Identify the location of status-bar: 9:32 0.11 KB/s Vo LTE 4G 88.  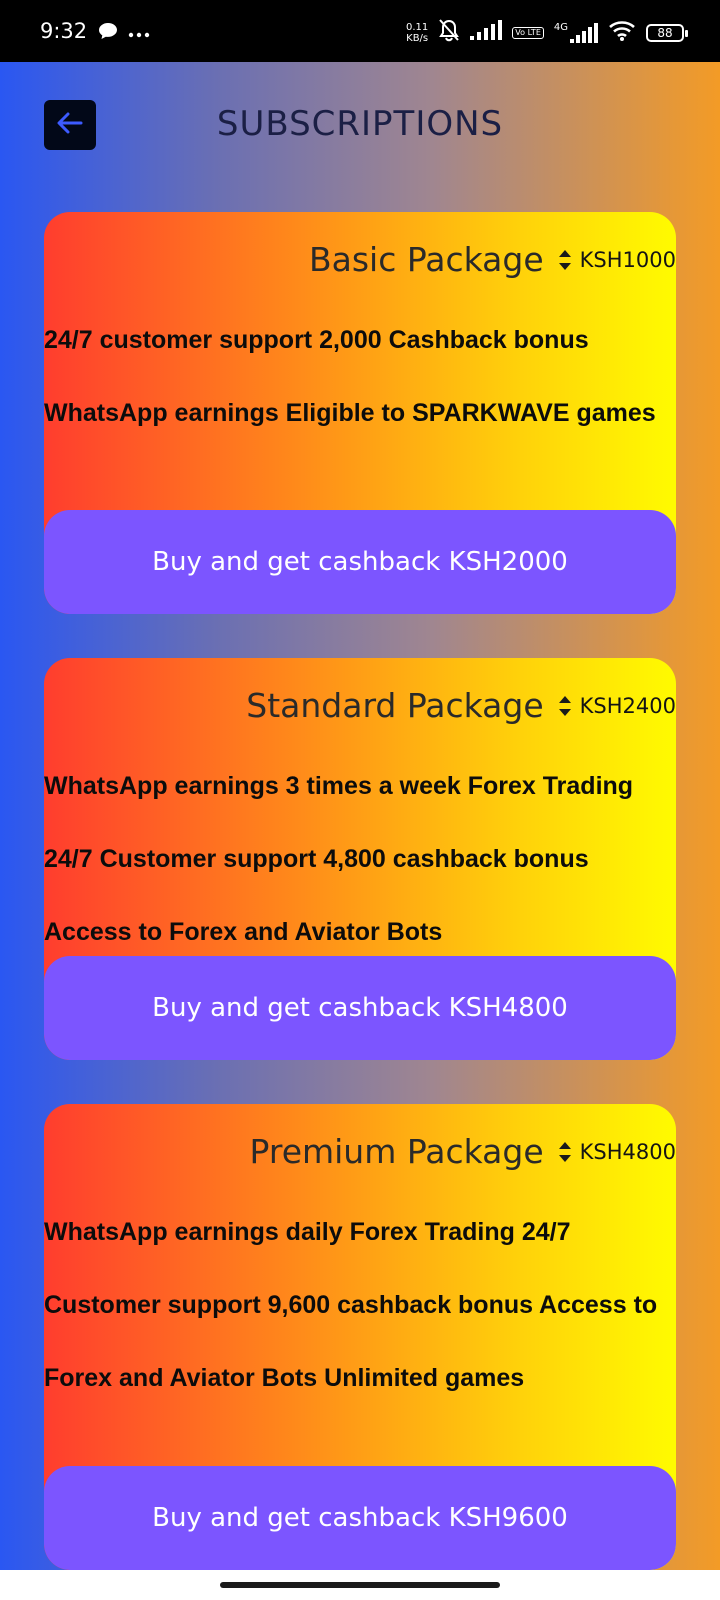
(360, 31).